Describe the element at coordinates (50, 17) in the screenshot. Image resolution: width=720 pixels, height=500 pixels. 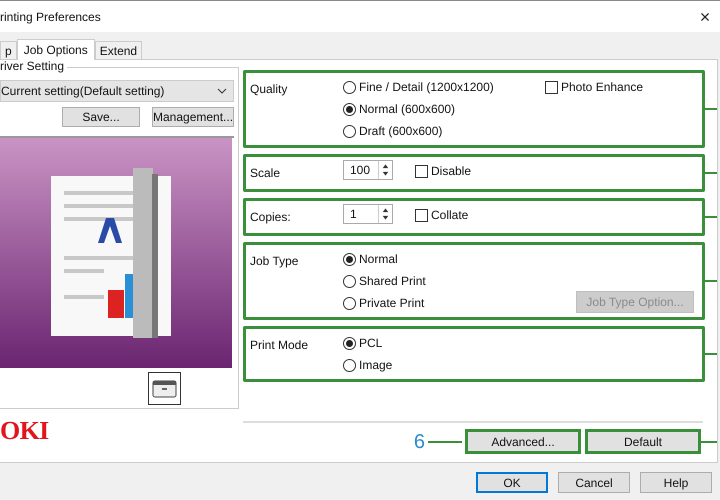
I see `window-title: rinting Preferences` at that location.